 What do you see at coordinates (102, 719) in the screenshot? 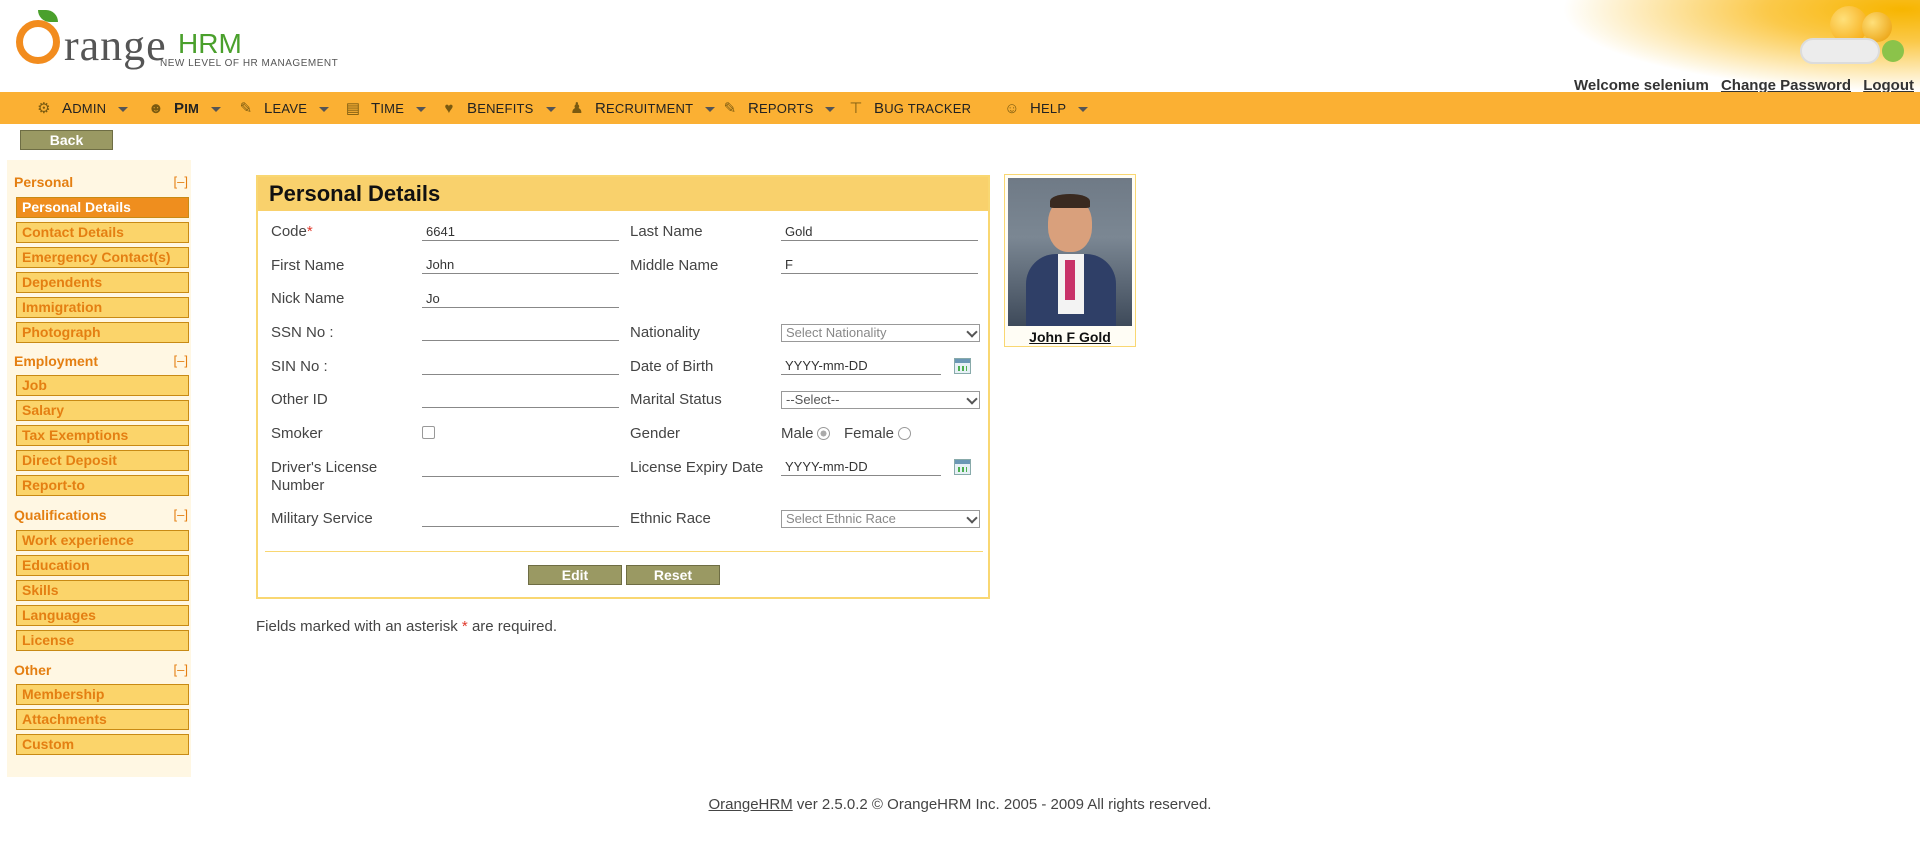
I see `nav-attachments: Attachments` at bounding box center [102, 719].